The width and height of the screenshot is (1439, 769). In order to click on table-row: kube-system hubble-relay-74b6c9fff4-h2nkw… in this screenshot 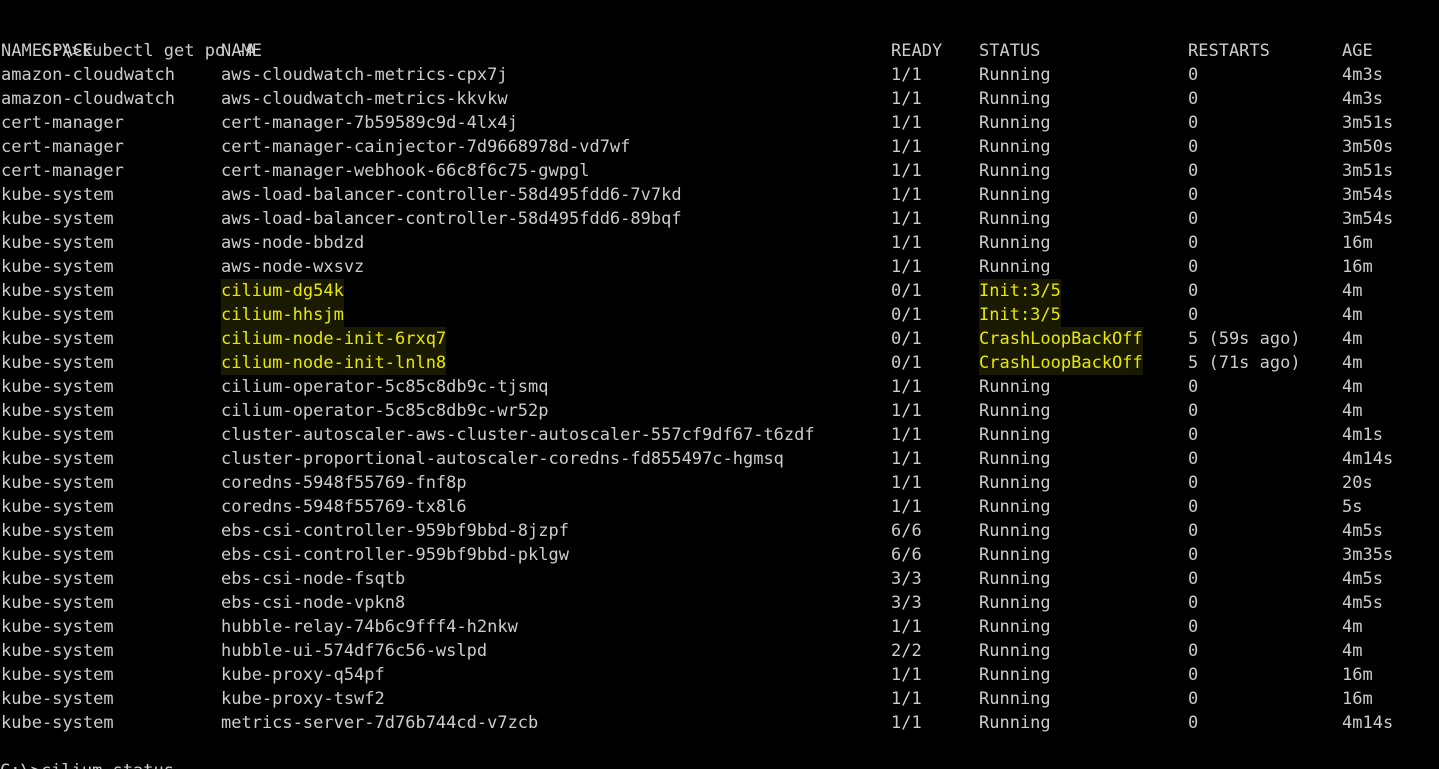, I will do `click(719, 627)`.